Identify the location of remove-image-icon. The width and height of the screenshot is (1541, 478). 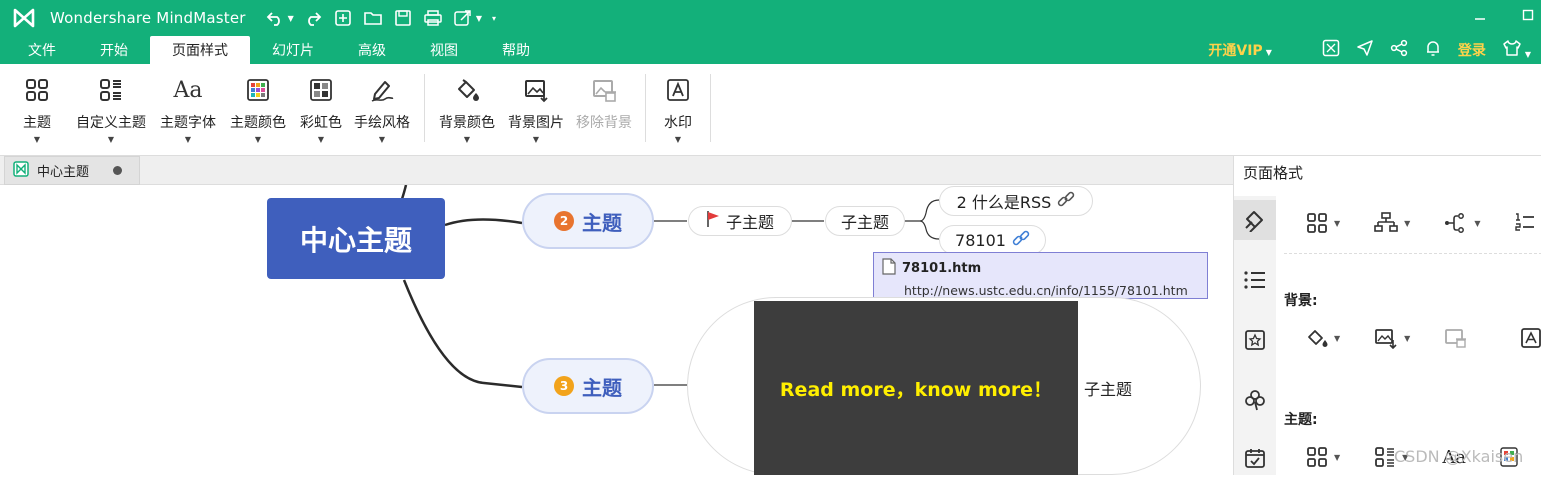
(604, 90).